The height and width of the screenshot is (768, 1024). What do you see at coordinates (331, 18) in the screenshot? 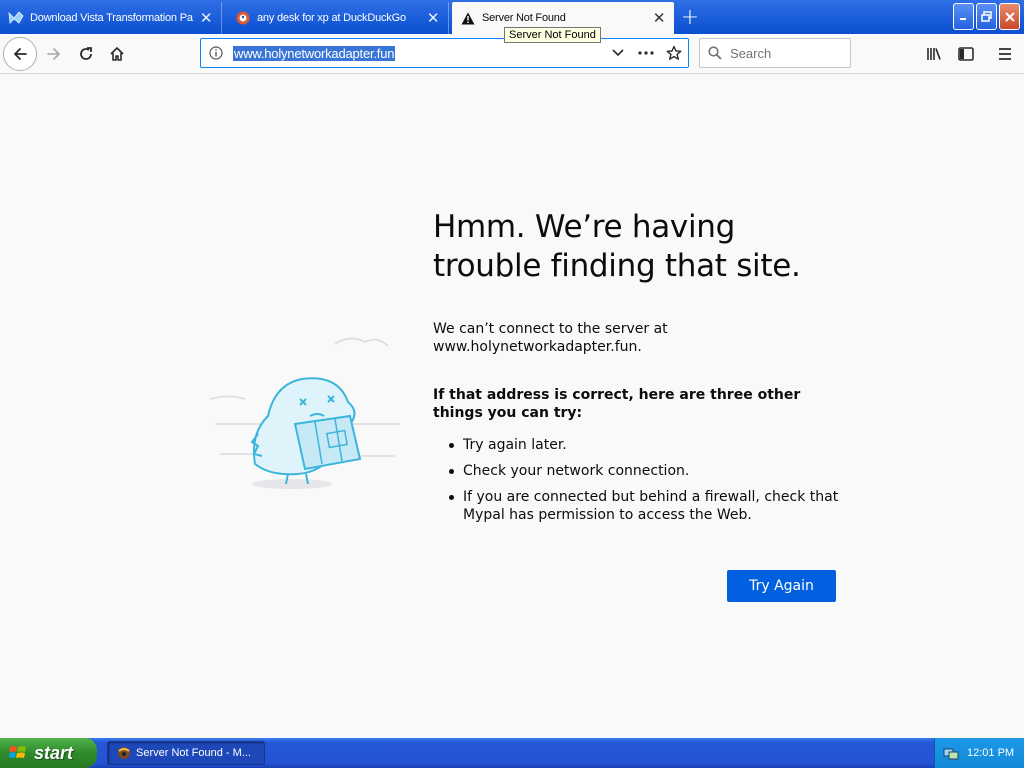
I see `tab-label: any desk for xp at DuckDuckGo` at bounding box center [331, 18].